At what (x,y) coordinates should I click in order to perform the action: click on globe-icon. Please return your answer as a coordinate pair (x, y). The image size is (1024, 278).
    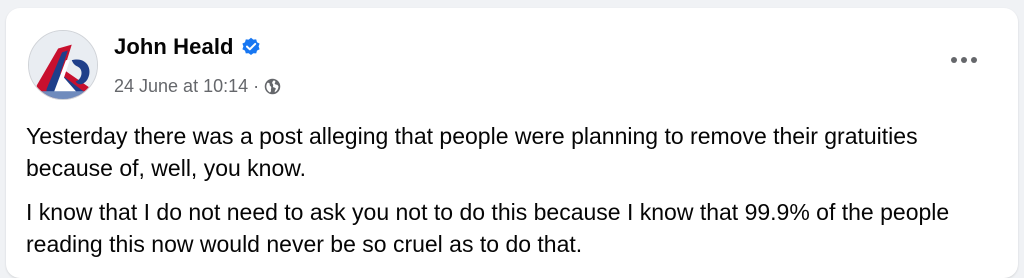
    Looking at the image, I should click on (272, 86).